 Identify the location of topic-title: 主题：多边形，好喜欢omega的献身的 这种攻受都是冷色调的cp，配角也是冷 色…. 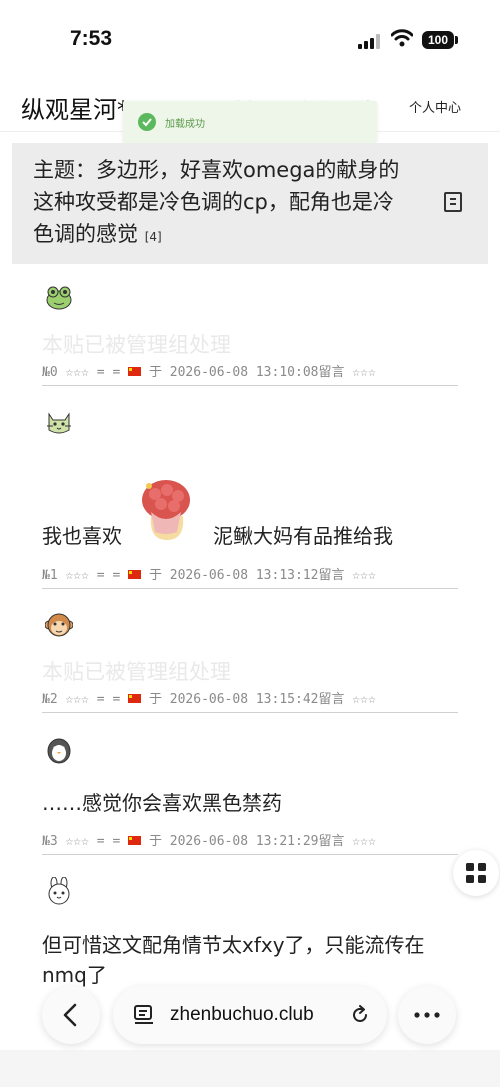
(233, 203).